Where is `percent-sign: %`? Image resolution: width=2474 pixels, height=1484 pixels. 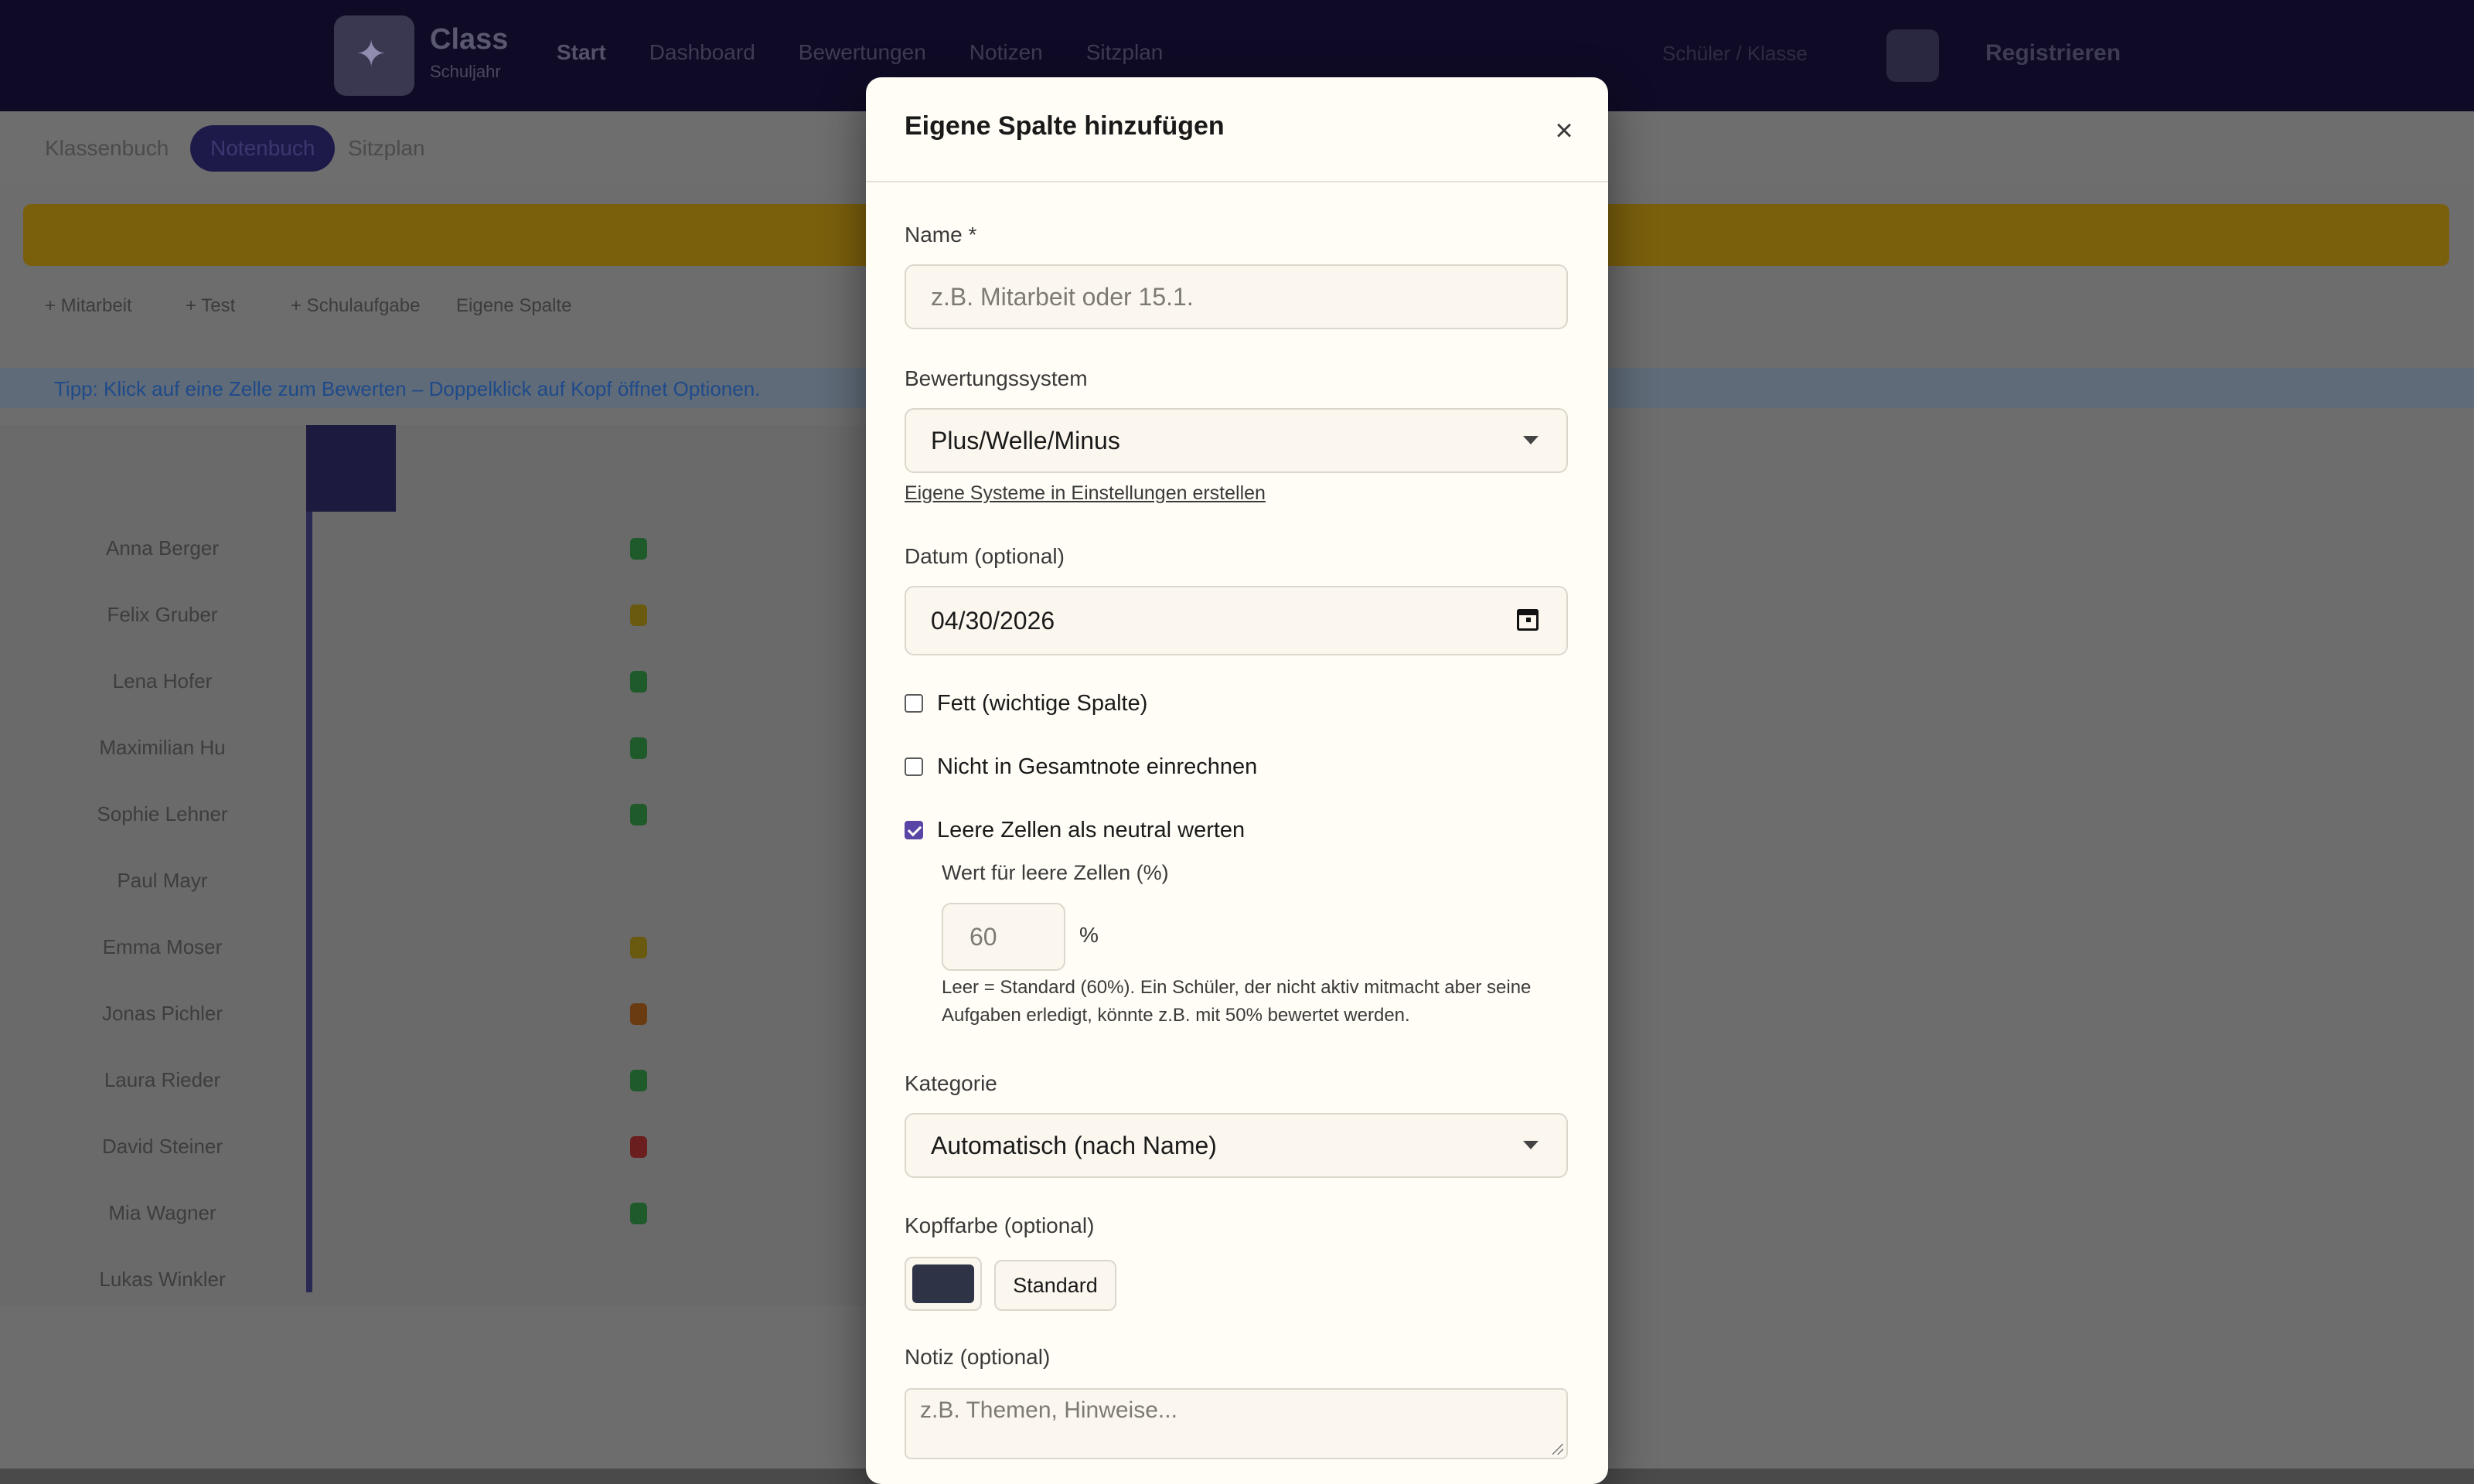 percent-sign: % is located at coordinates (1089, 935).